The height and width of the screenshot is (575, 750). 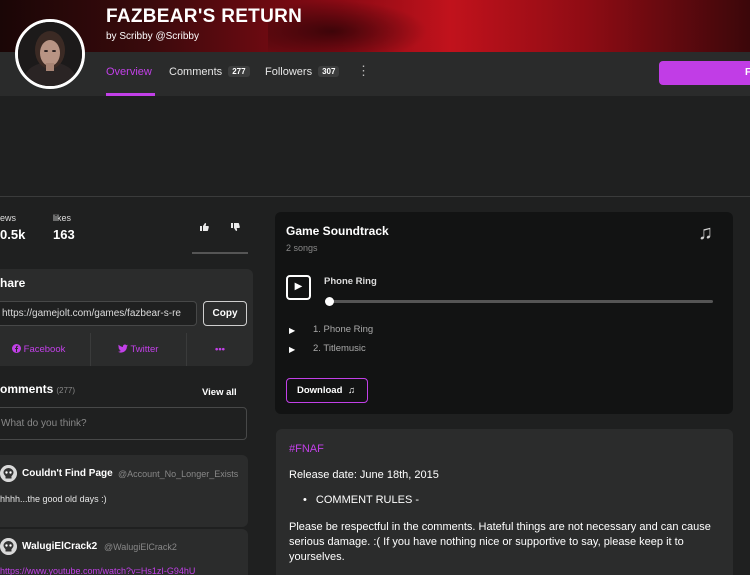 I want to click on bullet-text: COMMENT RULES -, so click(x=367, y=500).